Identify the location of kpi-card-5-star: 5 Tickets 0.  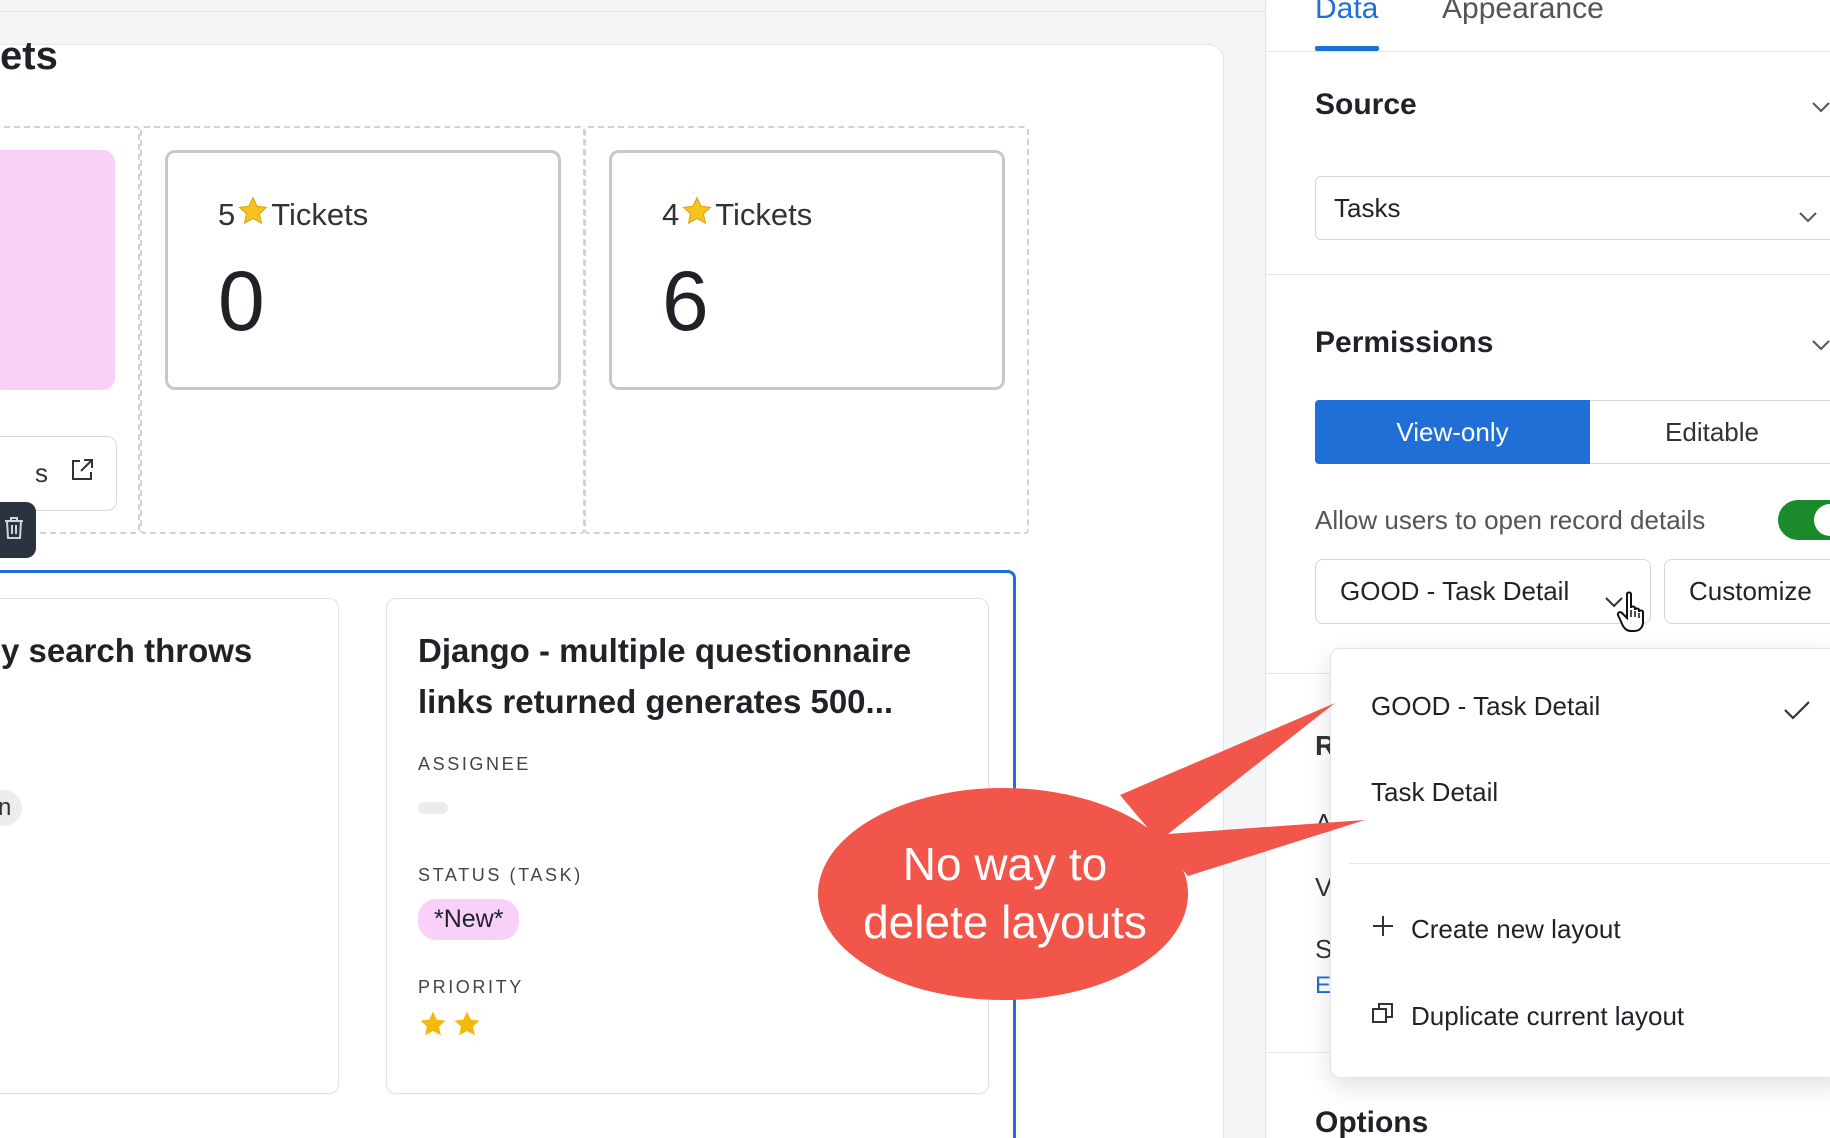
(363, 270).